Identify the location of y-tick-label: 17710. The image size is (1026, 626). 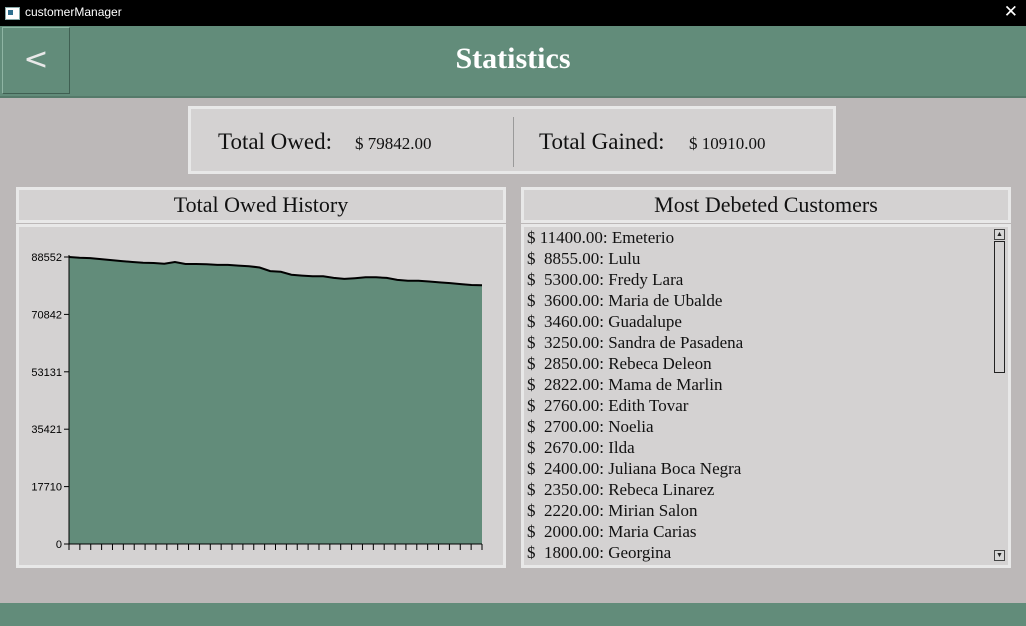
(46, 488).